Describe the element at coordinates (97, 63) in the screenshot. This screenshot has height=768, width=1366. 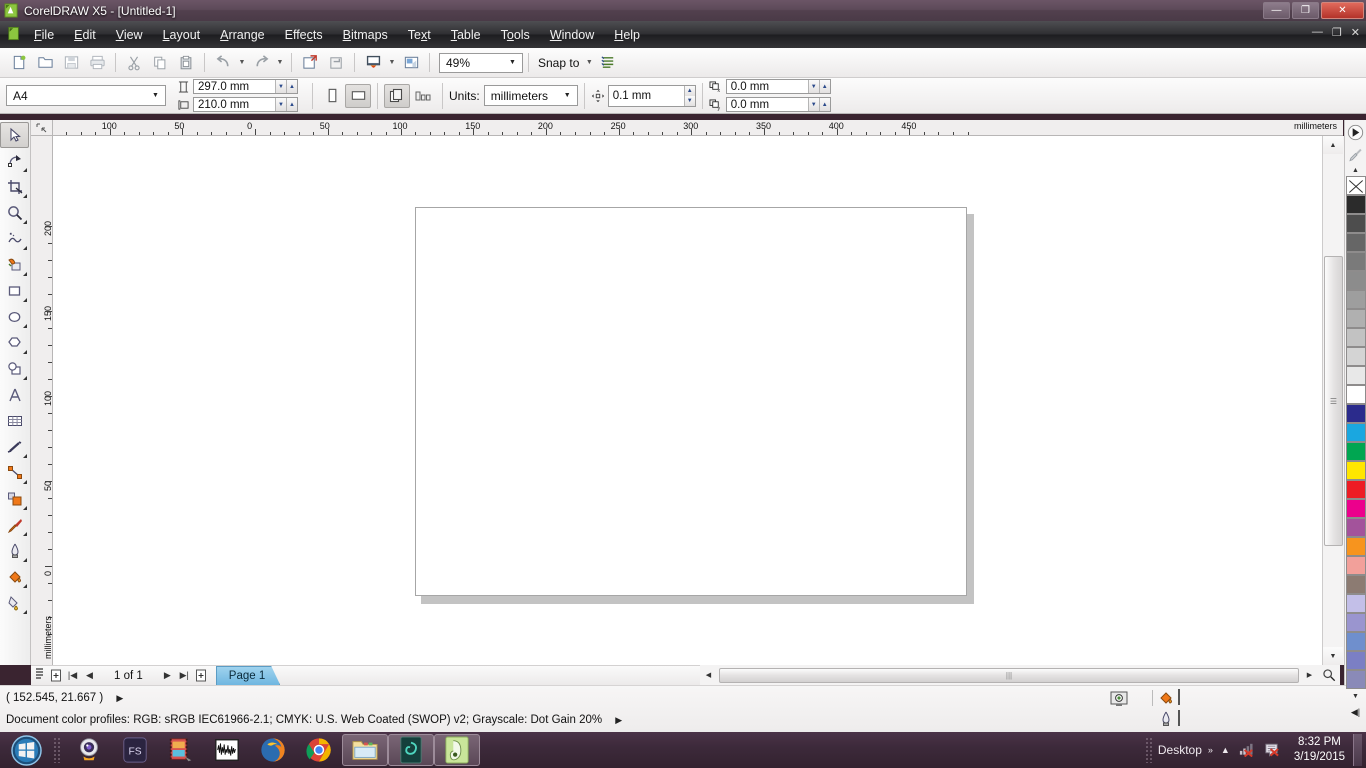
I see `print-document-button` at that location.